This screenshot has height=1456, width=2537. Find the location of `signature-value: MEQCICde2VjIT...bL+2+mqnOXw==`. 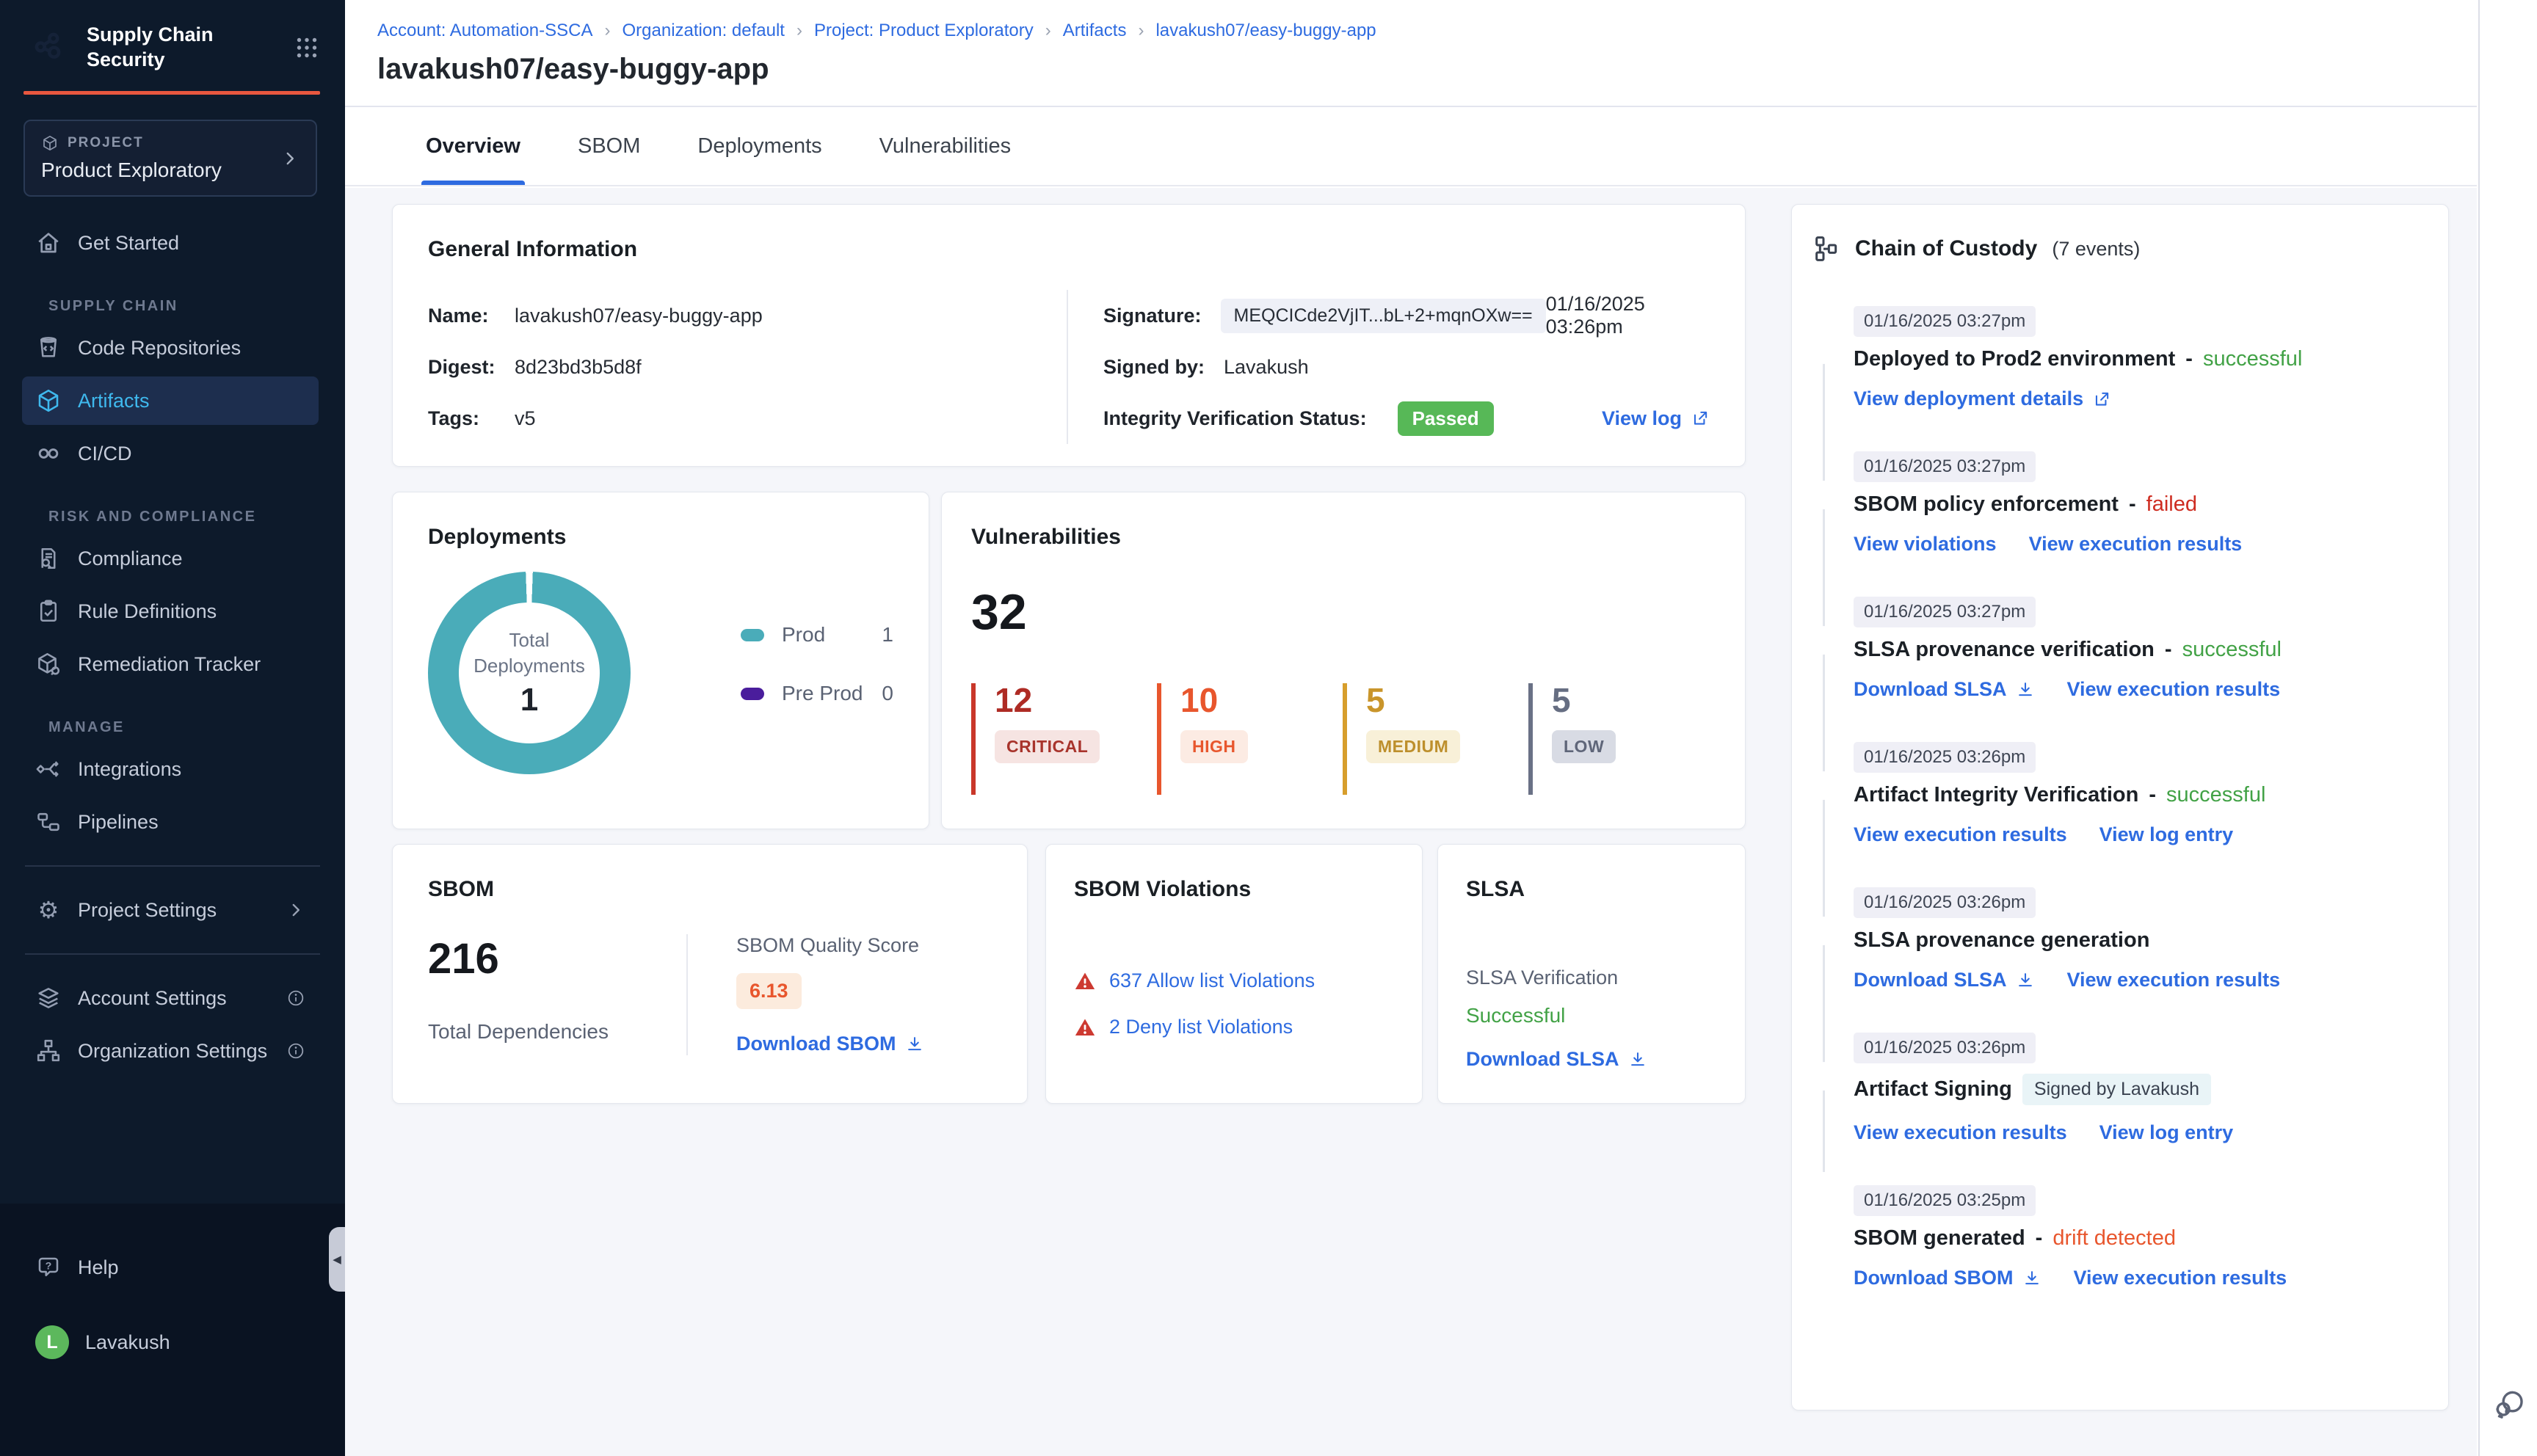

signature-value: MEQCICde2VjIT...bL+2+mqnOXw== is located at coordinates (1383, 315).